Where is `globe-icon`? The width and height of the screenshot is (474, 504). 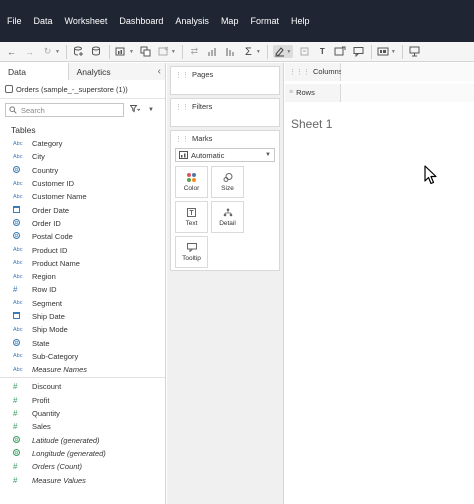 globe-icon is located at coordinates (22, 343).